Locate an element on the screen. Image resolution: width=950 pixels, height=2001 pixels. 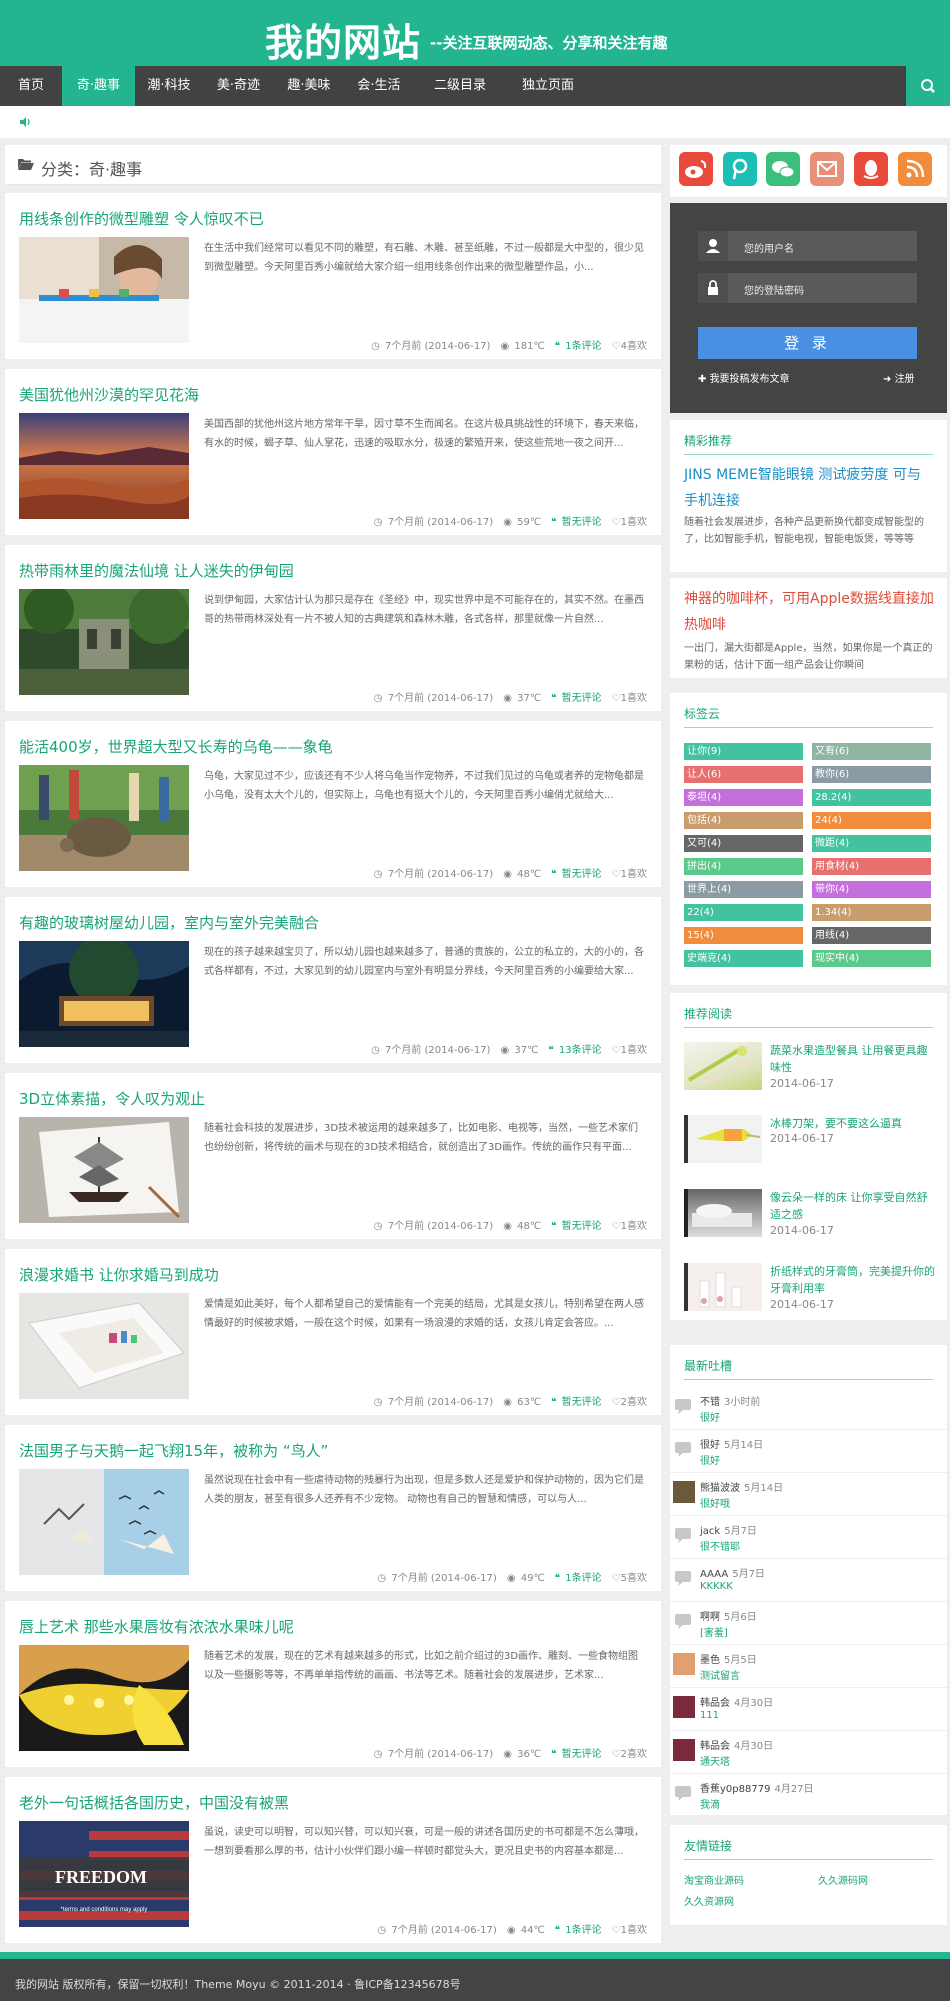
submit-post-link: ✚ 我要投稿发布文章 is located at coordinates (744, 377).